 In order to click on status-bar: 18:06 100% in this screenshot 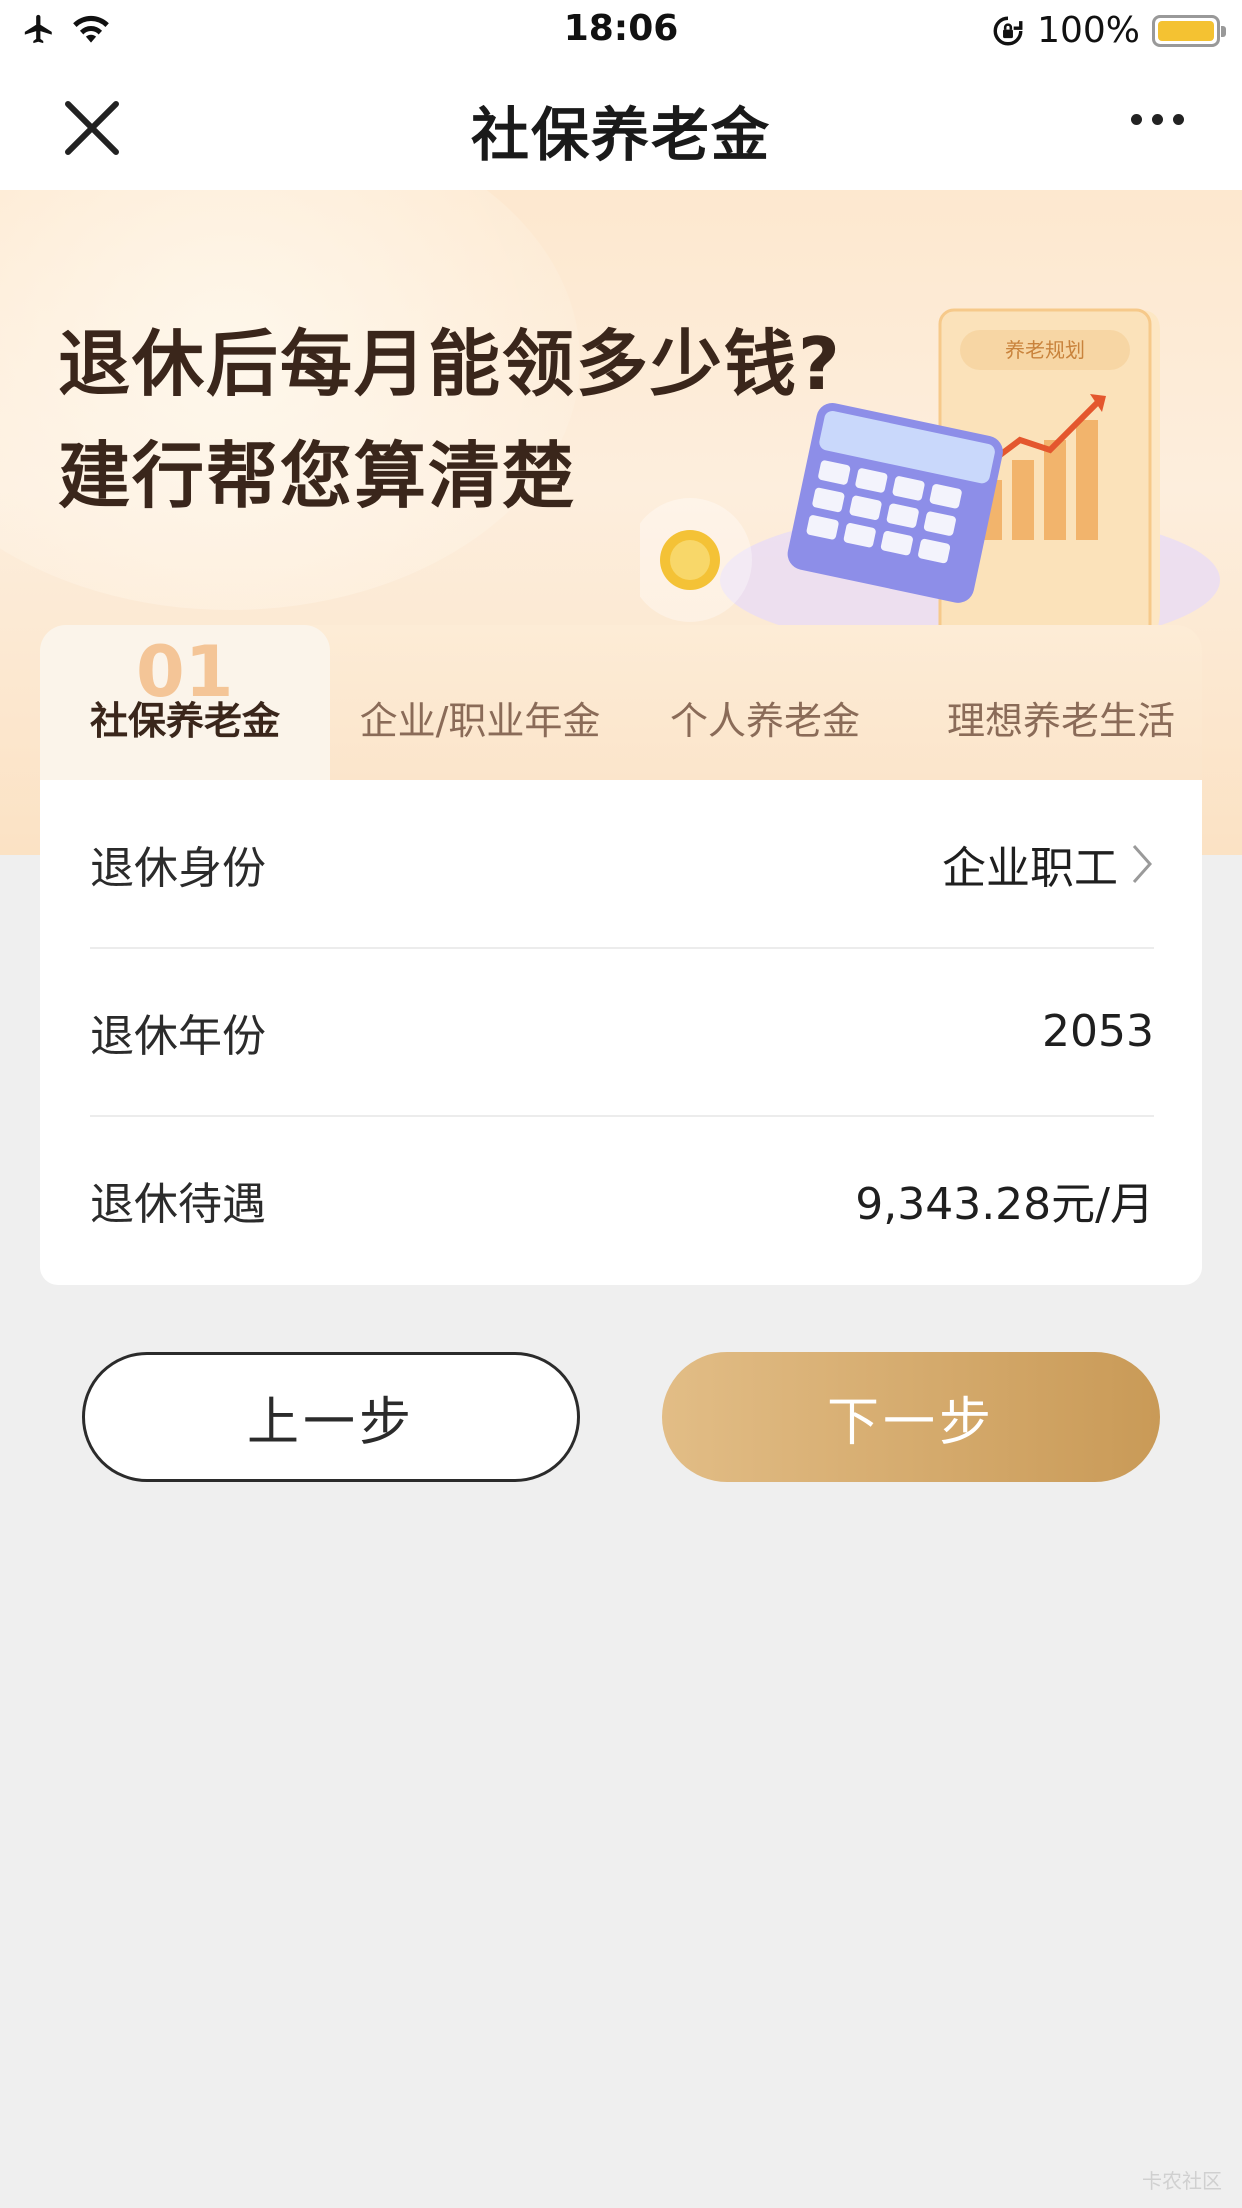, I will do `click(621, 31)`.